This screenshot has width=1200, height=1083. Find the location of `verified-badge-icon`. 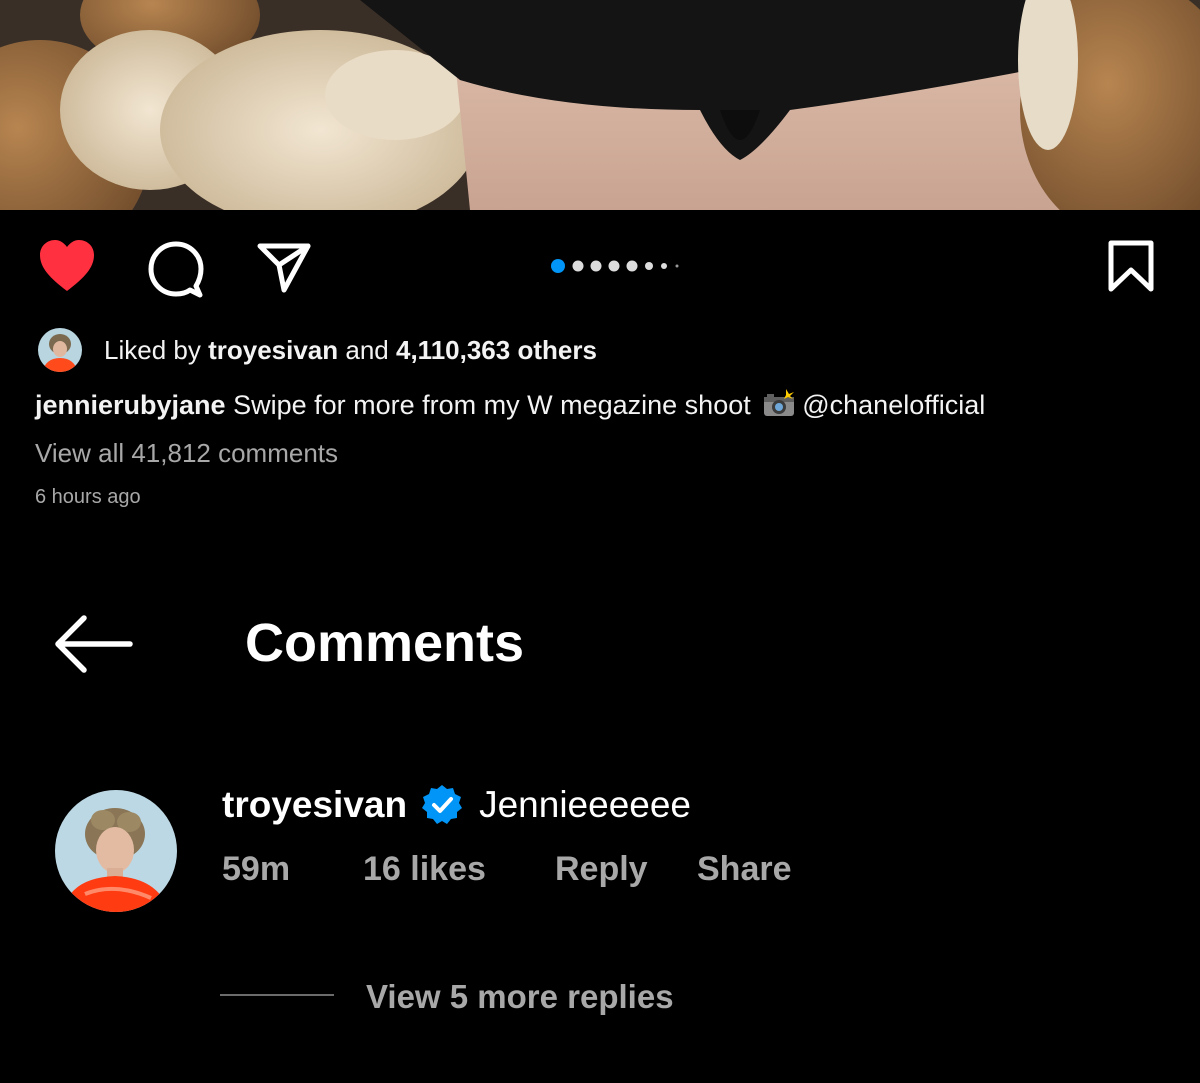

verified-badge-icon is located at coordinates (442, 804).